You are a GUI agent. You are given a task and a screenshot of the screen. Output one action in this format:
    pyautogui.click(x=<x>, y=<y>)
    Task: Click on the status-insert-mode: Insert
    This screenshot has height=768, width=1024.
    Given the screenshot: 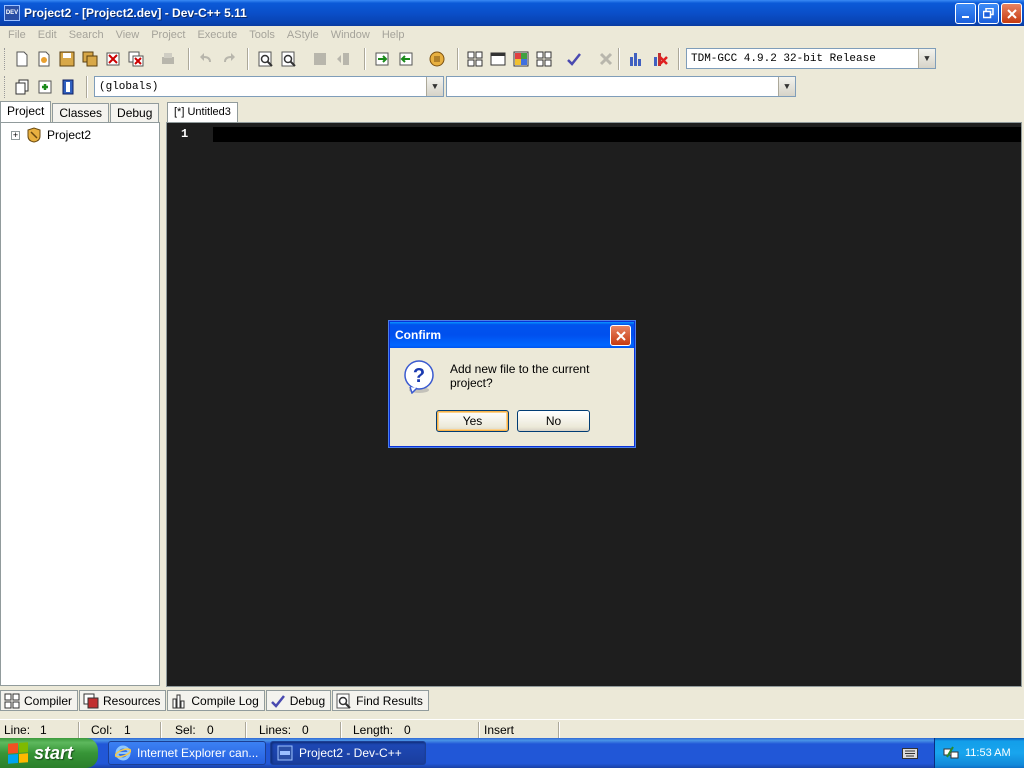 What is the action you would take?
    pyautogui.click(x=499, y=730)
    